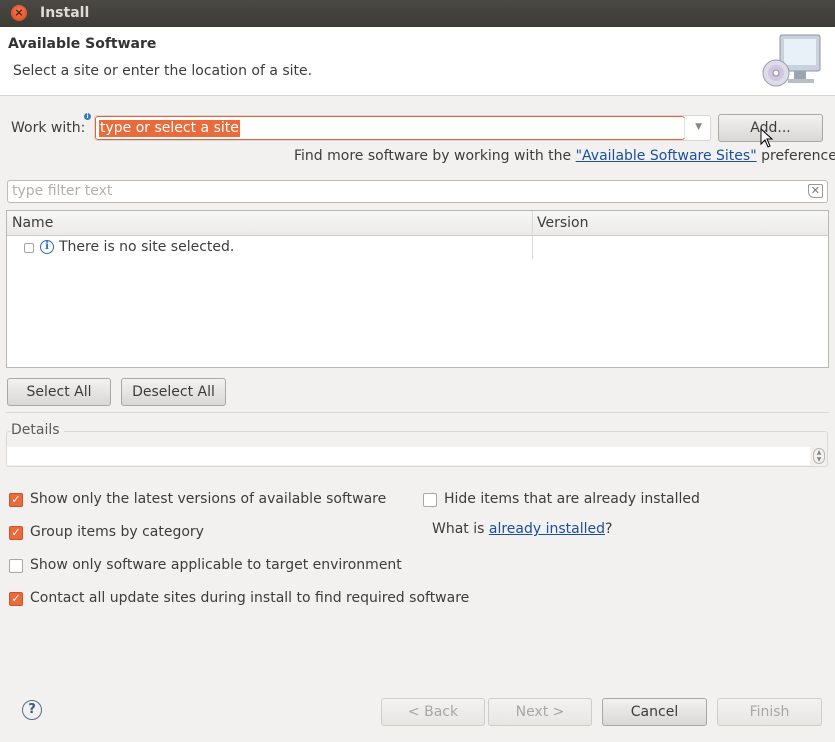 The width and height of the screenshot is (835, 742). What do you see at coordinates (16, 533) in the screenshot?
I see `group-by-category-checkbox: ✓` at bounding box center [16, 533].